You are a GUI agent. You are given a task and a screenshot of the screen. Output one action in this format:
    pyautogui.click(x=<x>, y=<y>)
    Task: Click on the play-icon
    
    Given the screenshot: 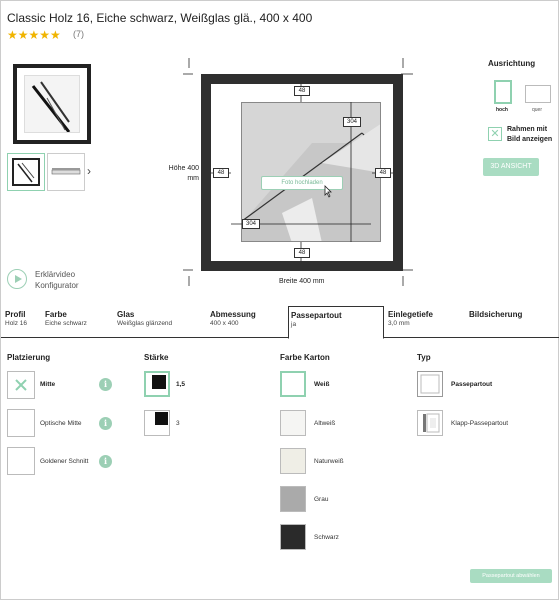 What is the action you would take?
    pyautogui.click(x=17, y=279)
    